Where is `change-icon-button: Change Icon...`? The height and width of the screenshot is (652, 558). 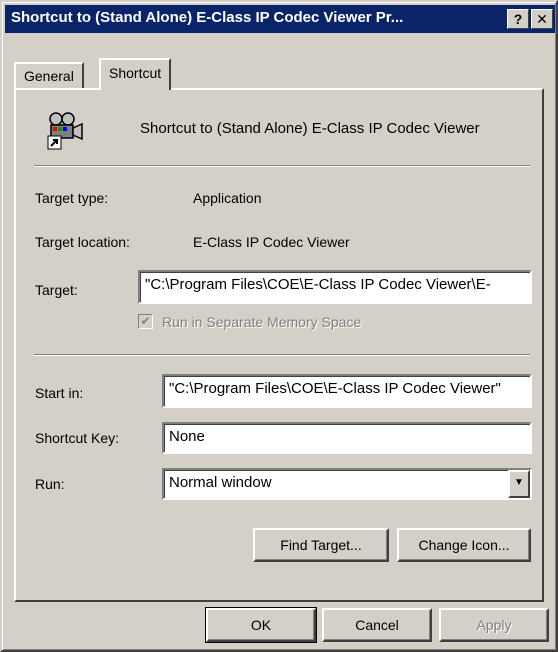
change-icon-button: Change Icon... is located at coordinates (464, 545).